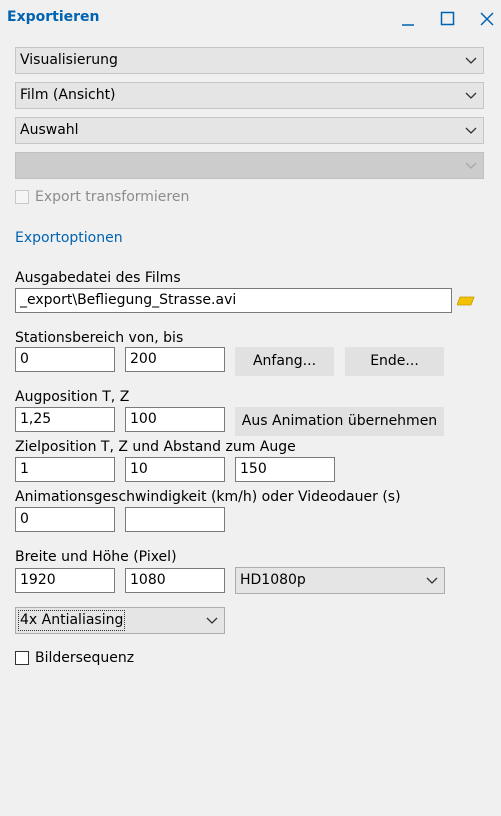 The width and height of the screenshot is (501, 816). What do you see at coordinates (249, 165) in the screenshot?
I see `extra-select` at bounding box center [249, 165].